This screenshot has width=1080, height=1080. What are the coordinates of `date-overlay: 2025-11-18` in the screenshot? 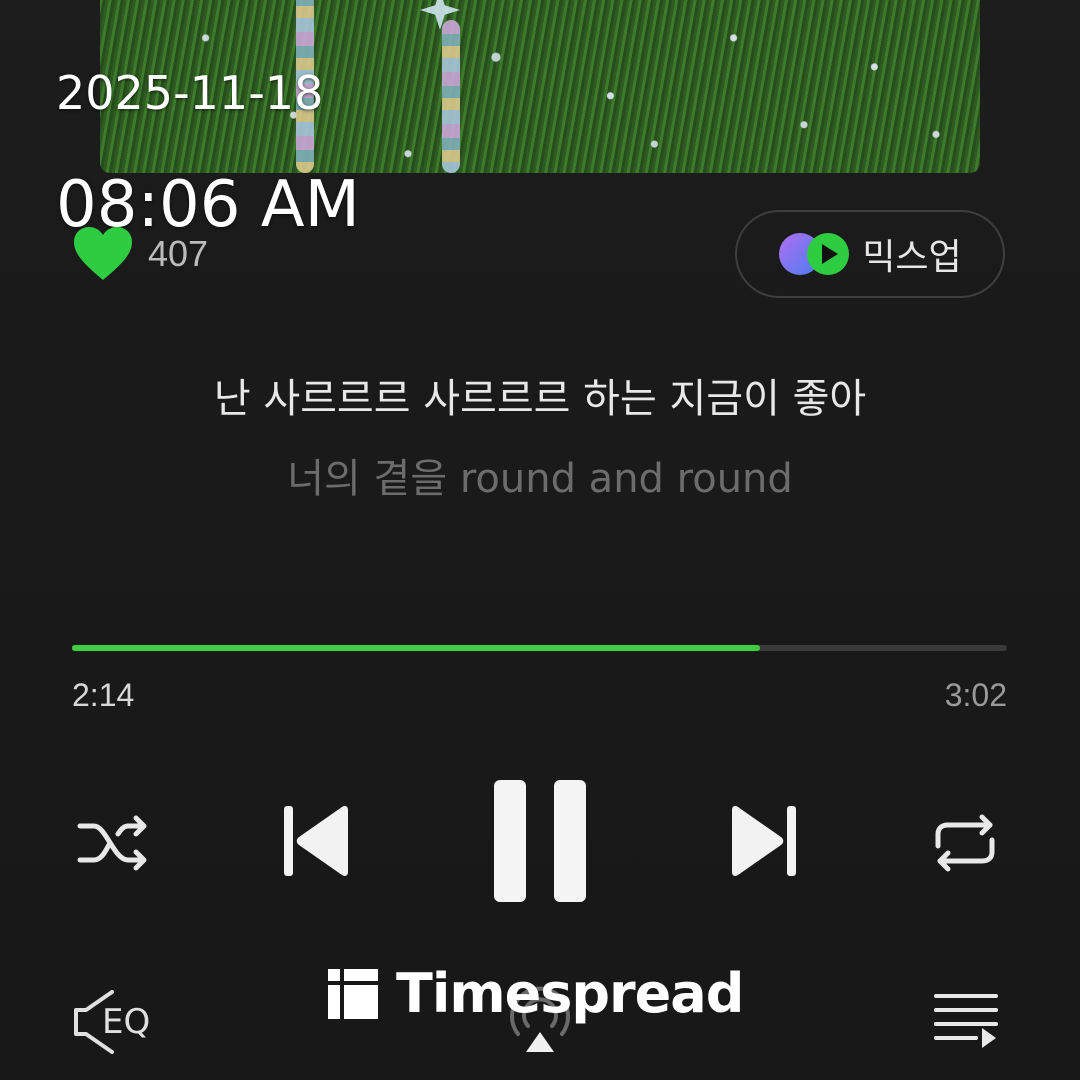 It's located at (190, 93).